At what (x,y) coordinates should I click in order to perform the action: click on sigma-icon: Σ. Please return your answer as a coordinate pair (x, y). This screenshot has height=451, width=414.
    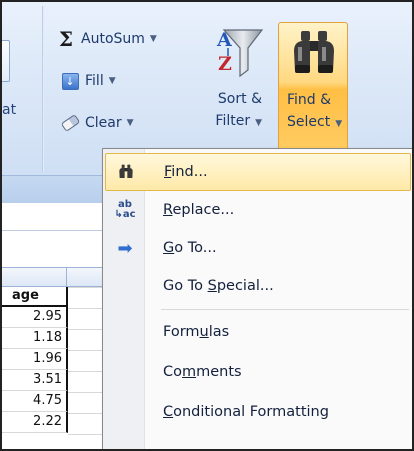
    Looking at the image, I should click on (66, 39).